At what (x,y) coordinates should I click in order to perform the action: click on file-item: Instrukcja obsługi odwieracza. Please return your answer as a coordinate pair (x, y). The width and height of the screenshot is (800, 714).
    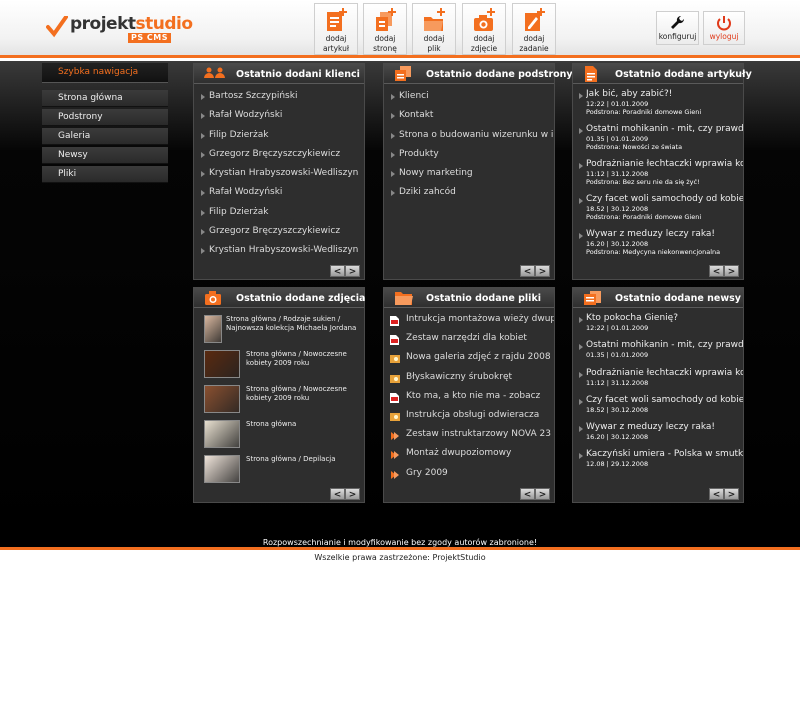
    Looking at the image, I should click on (469, 415).